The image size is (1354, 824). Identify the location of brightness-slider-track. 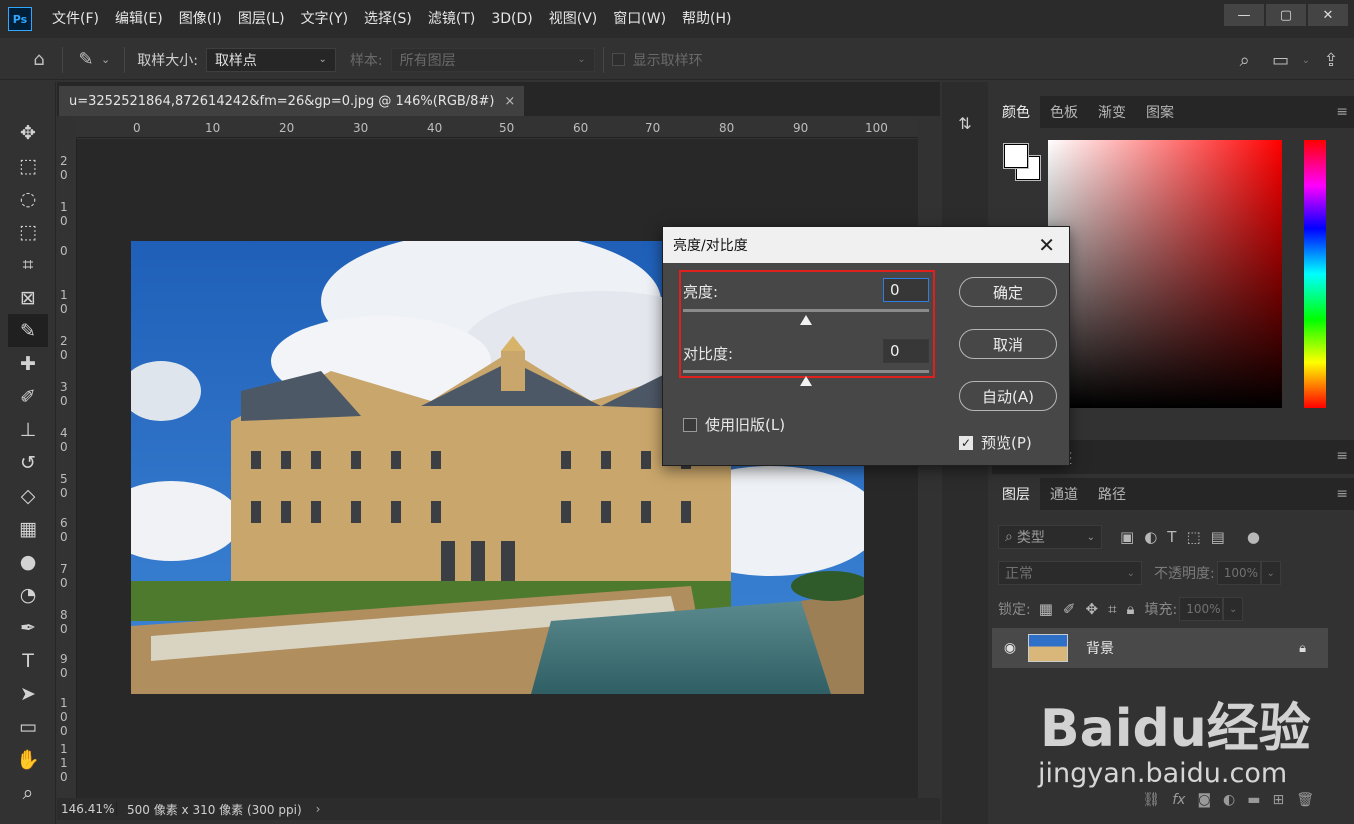
(806, 310).